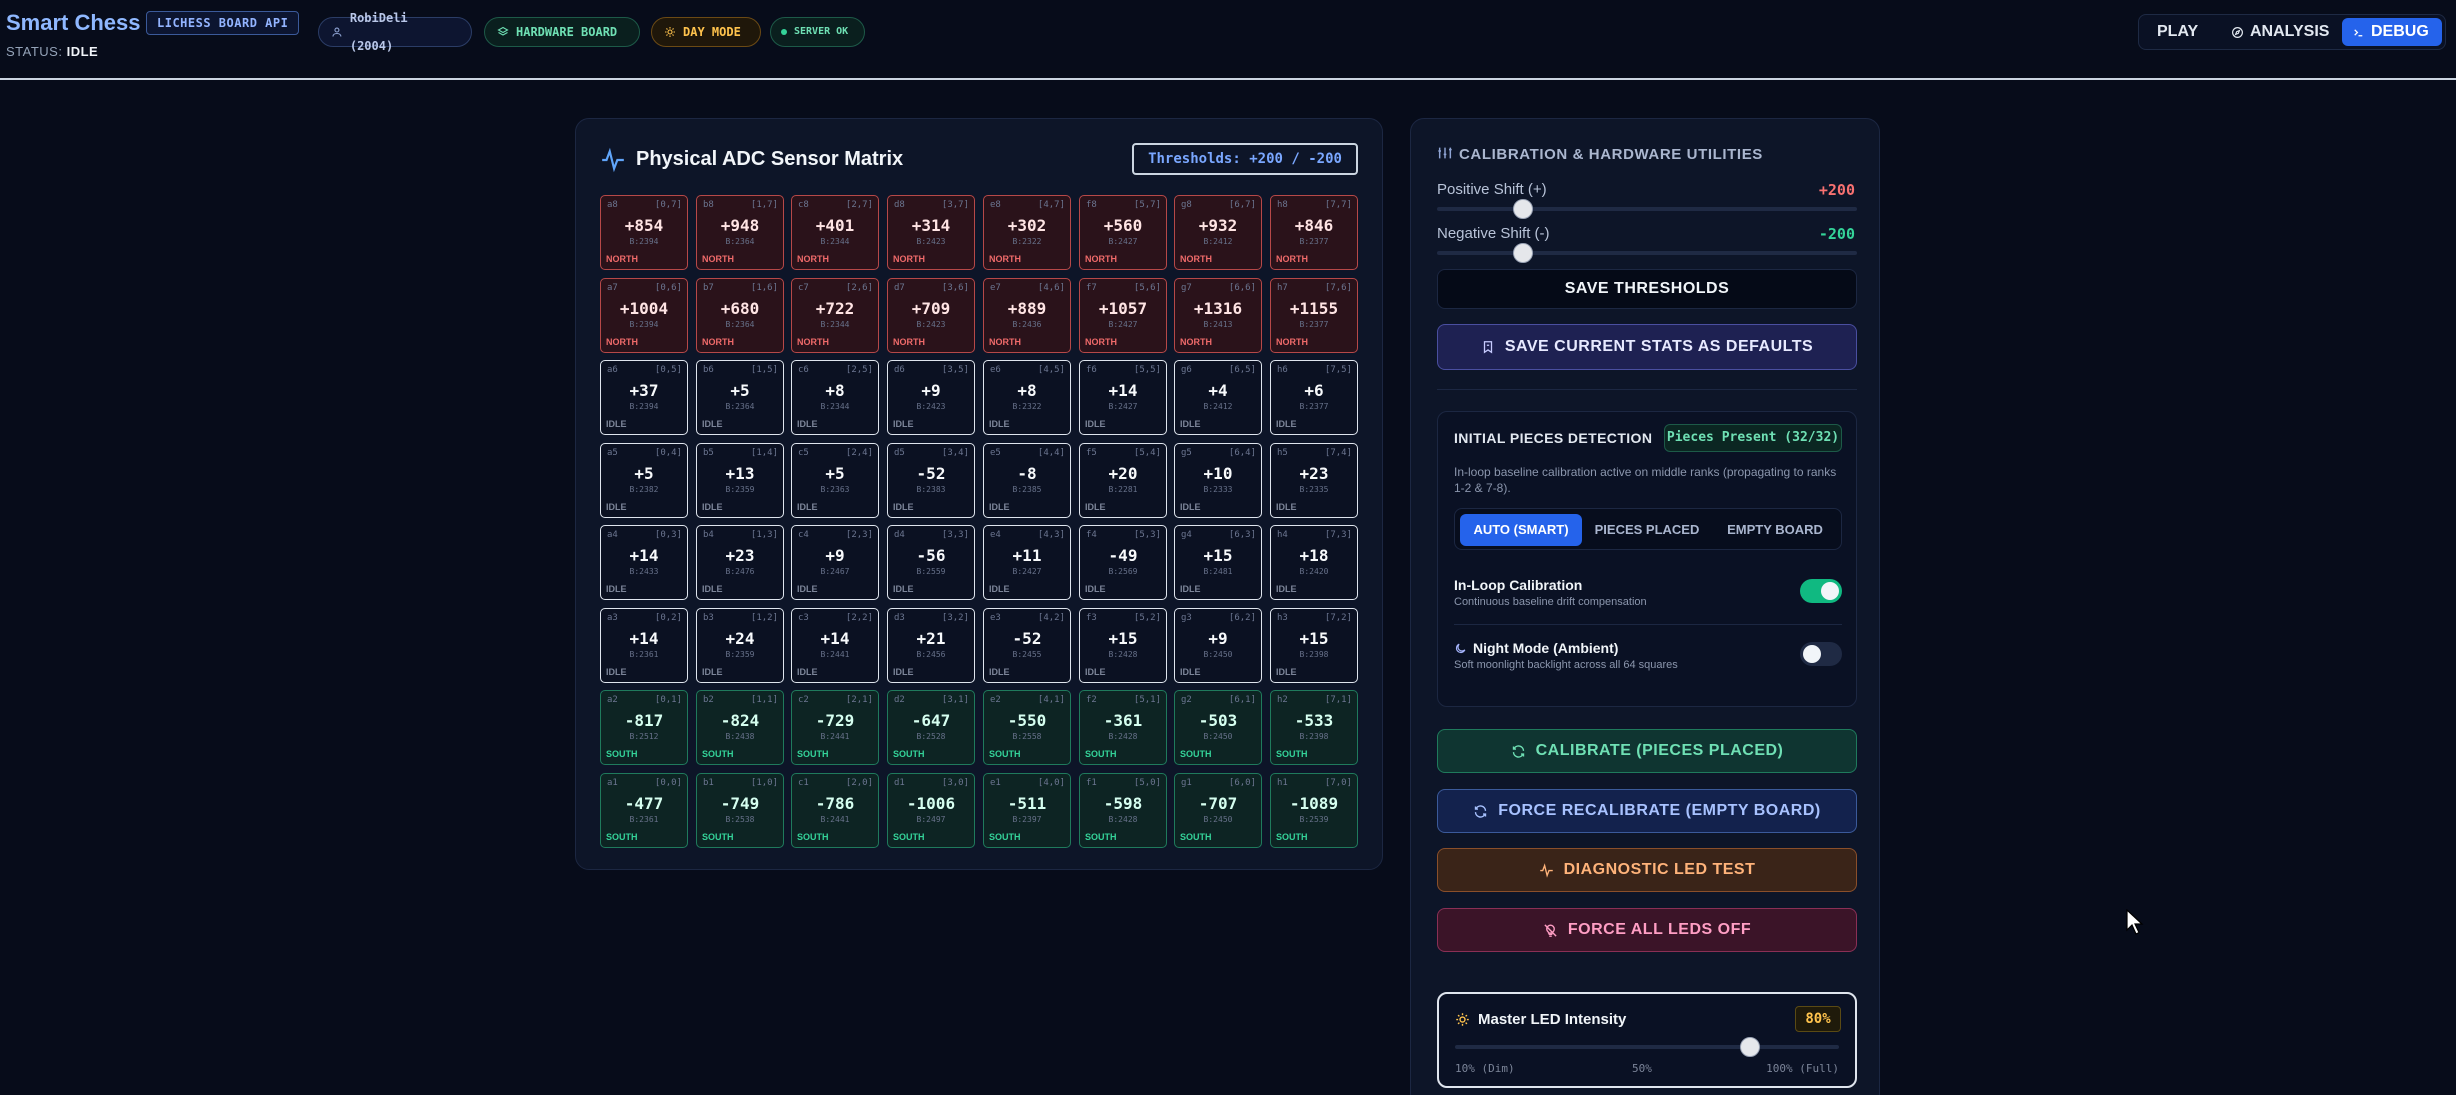  Describe the element at coordinates (1647, 870) in the screenshot. I see `diagnostic-led-test-button: DIAGNOSTIC LED TEST` at that location.